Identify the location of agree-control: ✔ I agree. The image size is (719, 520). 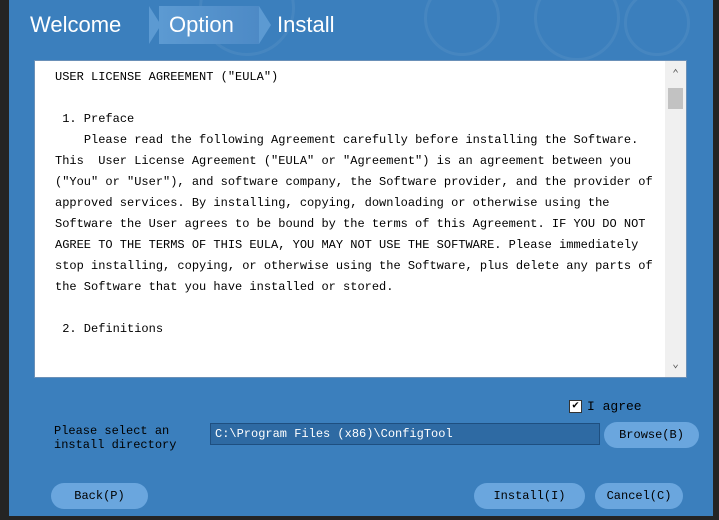
(605, 406).